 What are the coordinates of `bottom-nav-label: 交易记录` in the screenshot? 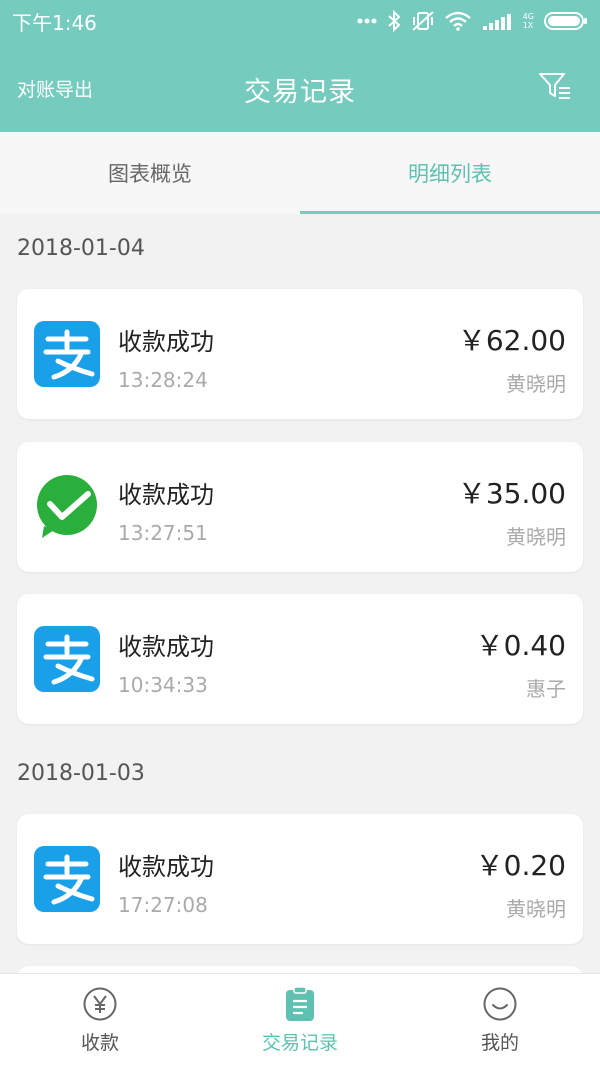 It's located at (299, 1043).